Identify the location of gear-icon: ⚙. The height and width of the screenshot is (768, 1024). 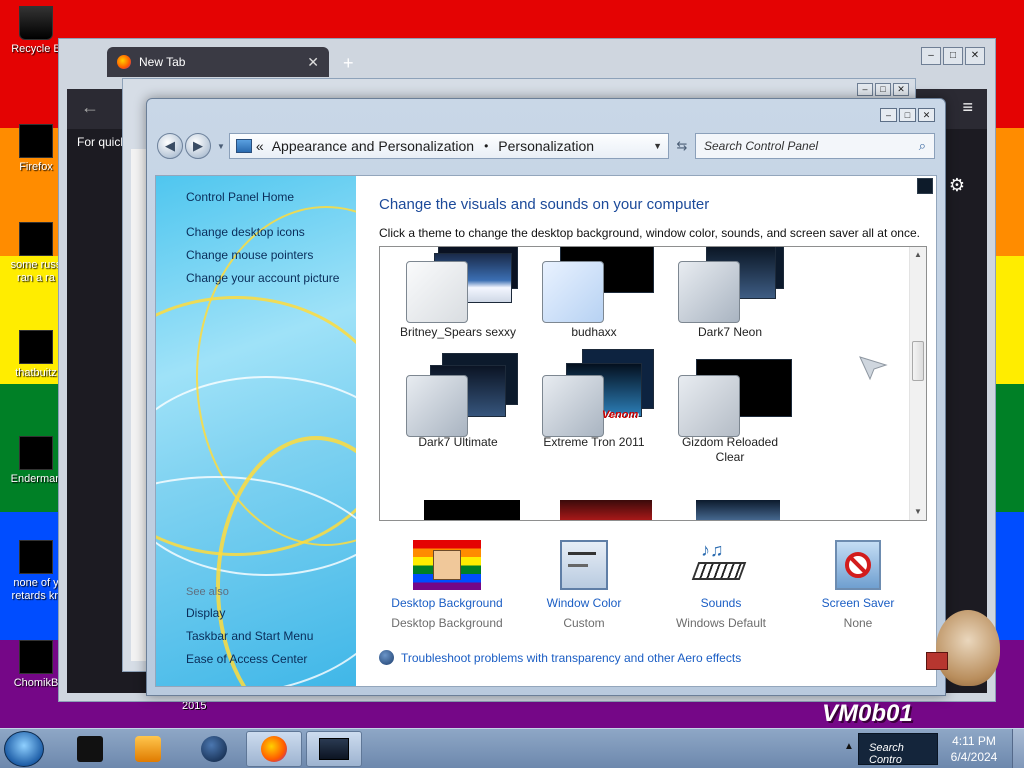
(957, 185).